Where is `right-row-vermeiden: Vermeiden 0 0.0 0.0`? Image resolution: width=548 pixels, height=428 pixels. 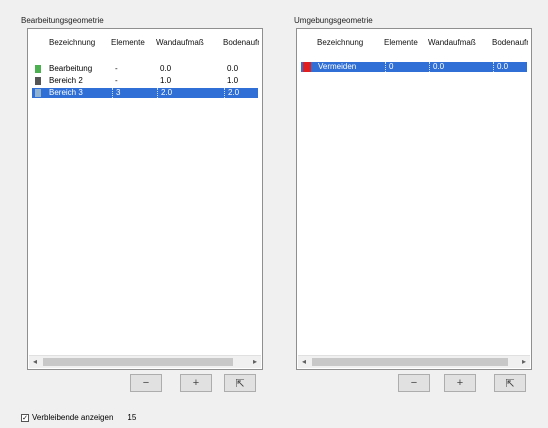 right-row-vermeiden: Vermeiden 0 0.0 0.0 is located at coordinates (414, 67).